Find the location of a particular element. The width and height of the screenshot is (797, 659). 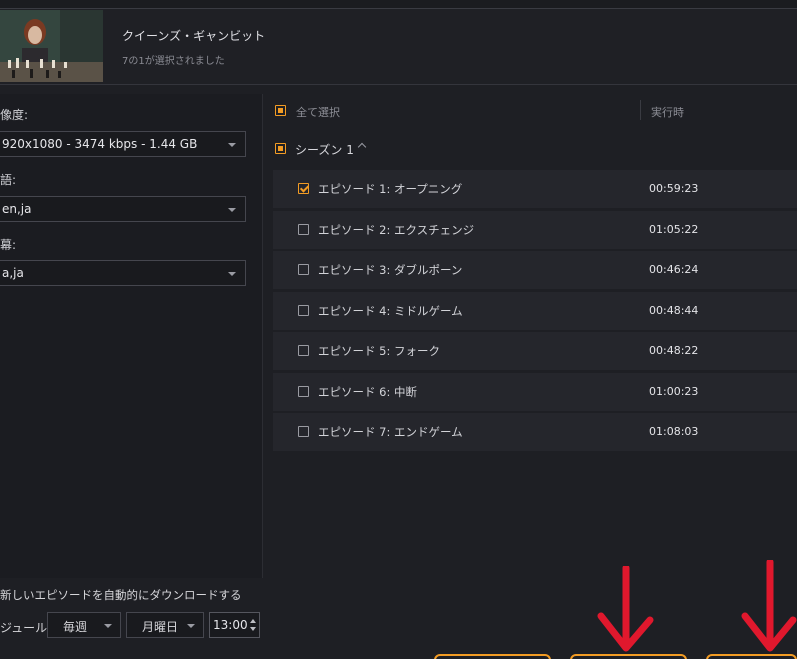

list-header: 全て選択 実行時 is located at coordinates (535, 111).